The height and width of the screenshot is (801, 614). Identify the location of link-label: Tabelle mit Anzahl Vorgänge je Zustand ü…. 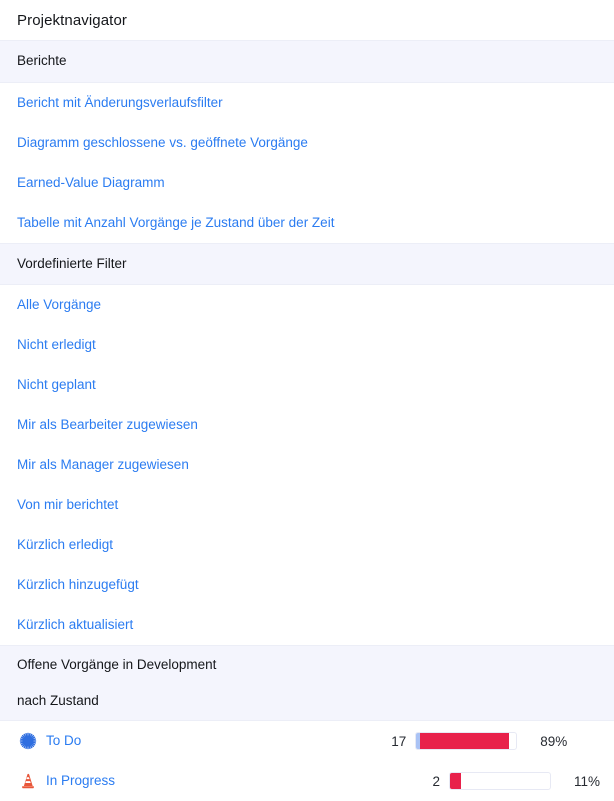
(176, 222).